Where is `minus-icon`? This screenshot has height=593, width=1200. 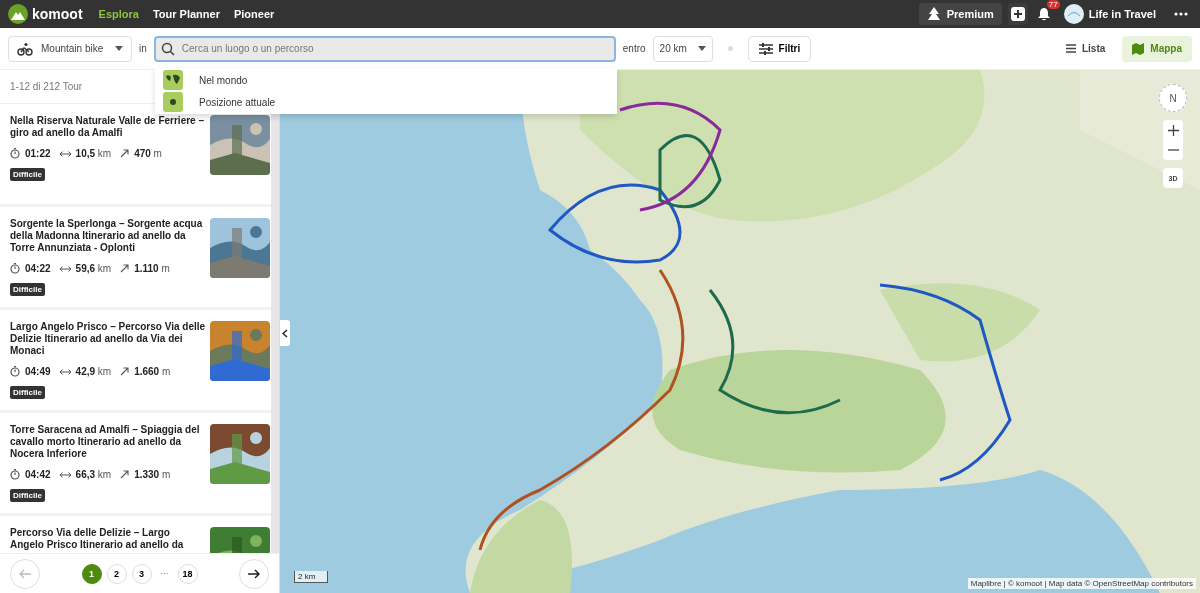 minus-icon is located at coordinates (1173, 150).